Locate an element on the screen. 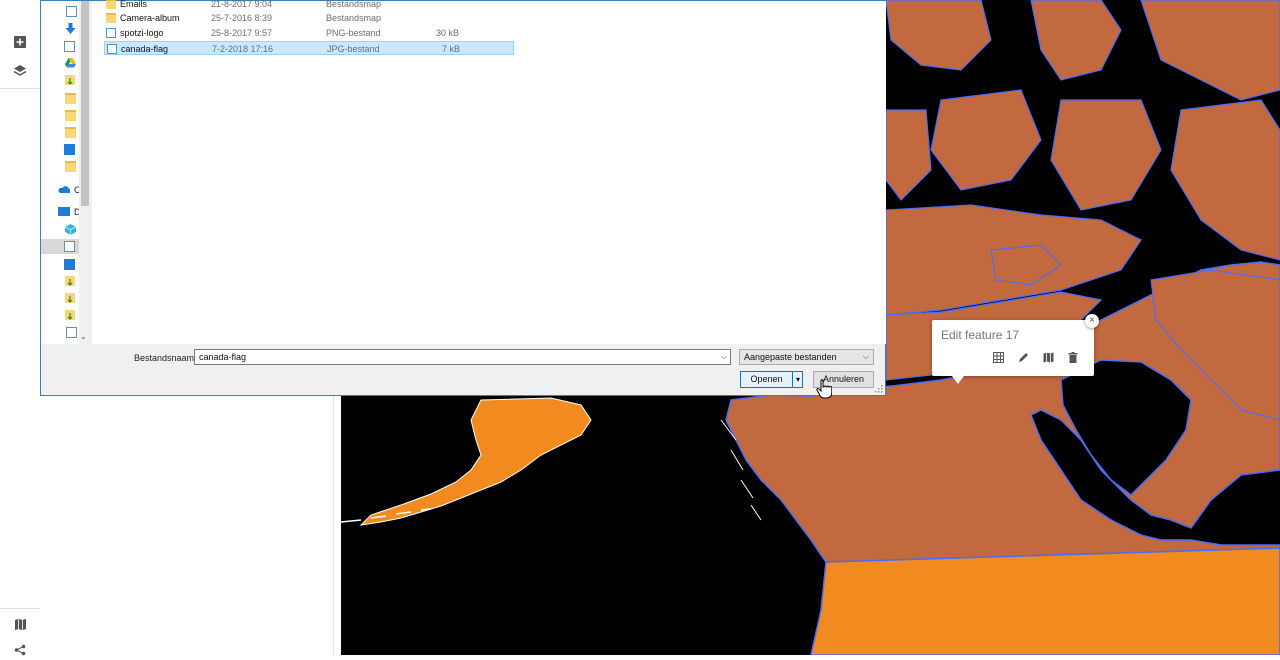 The height and width of the screenshot is (660, 1280). file-date: 7-2-2018 17:16 is located at coordinates (243, 49).